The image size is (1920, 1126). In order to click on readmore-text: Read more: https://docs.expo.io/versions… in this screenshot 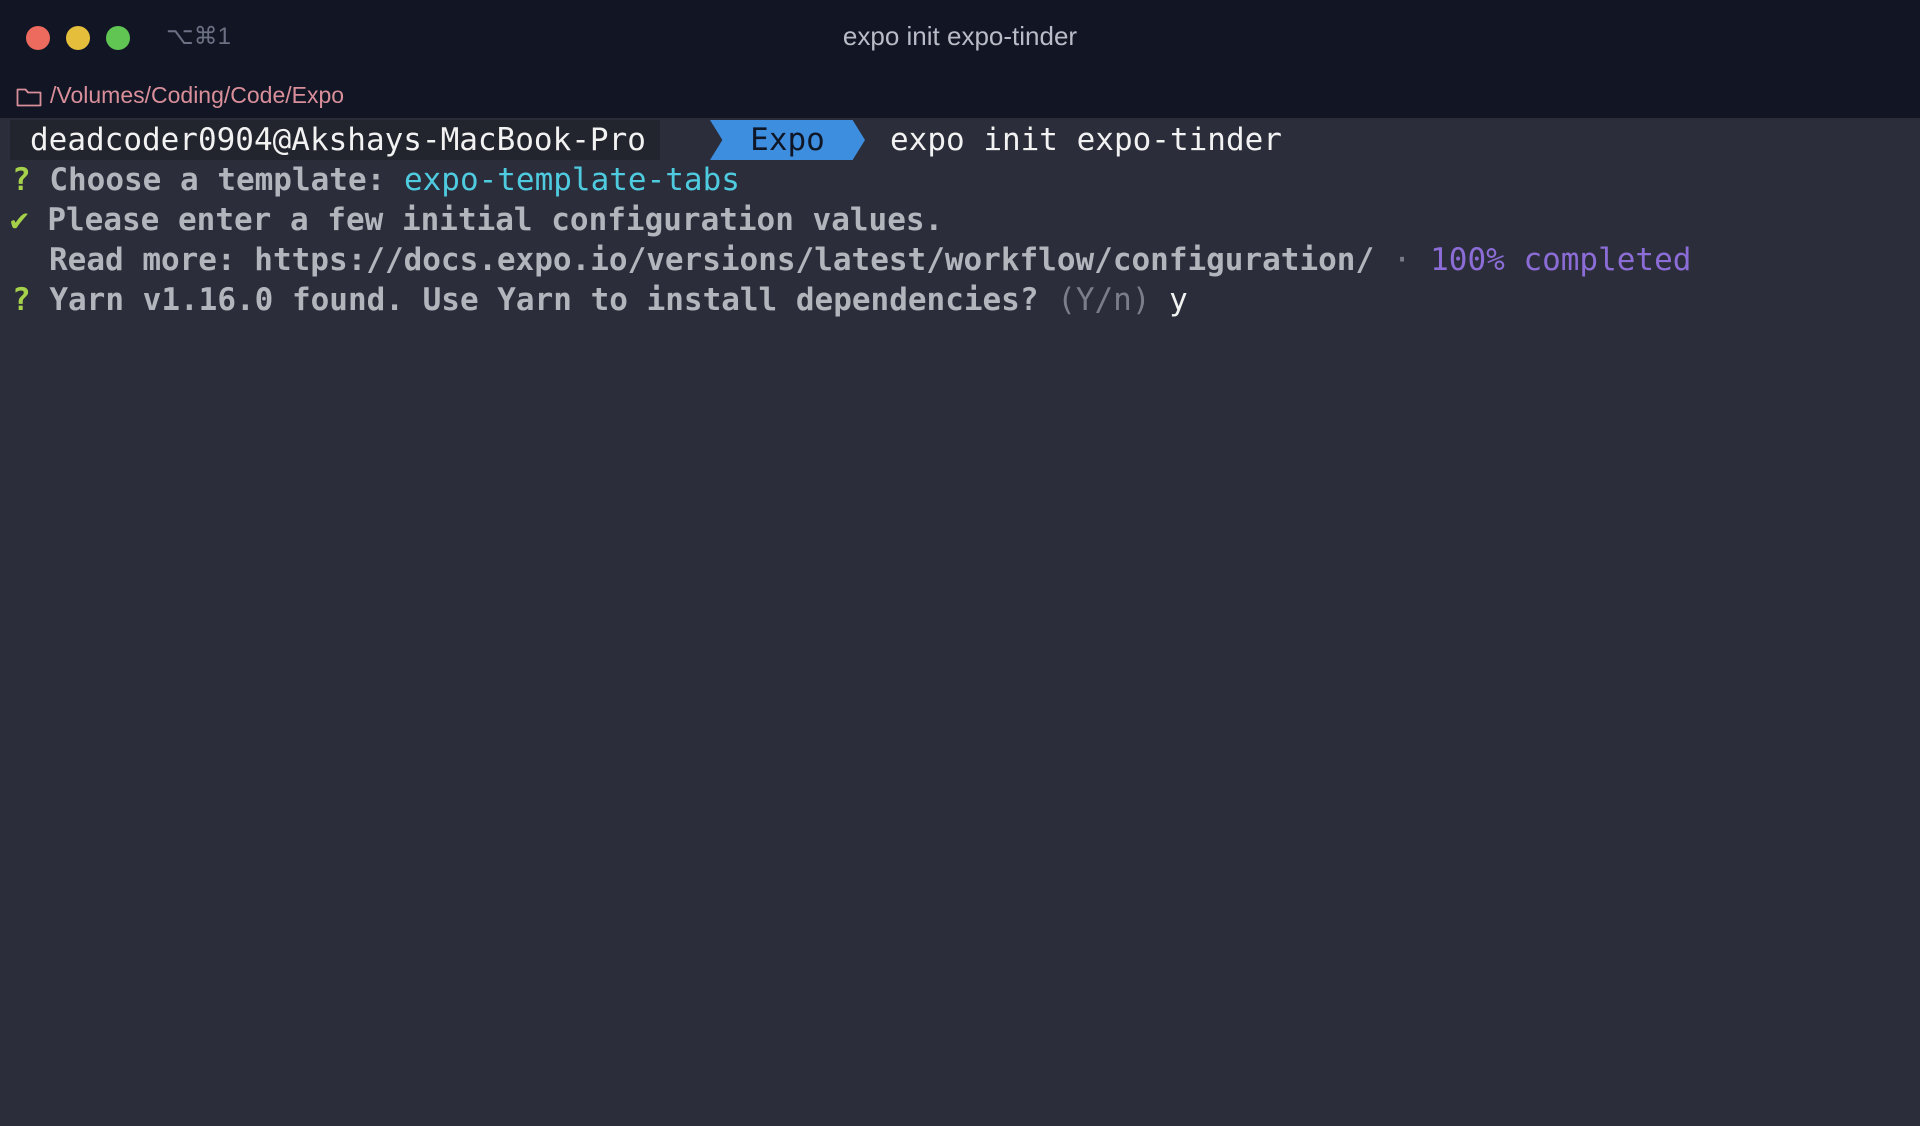, I will do `click(712, 260)`.